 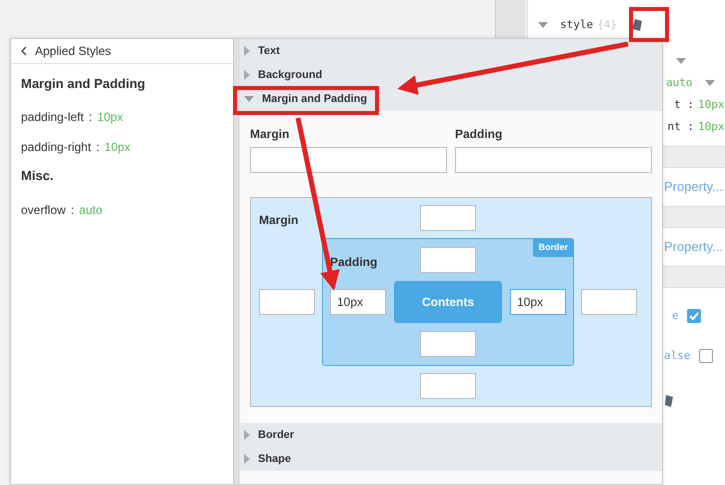 I want to click on section-title: Background, so click(x=290, y=75).